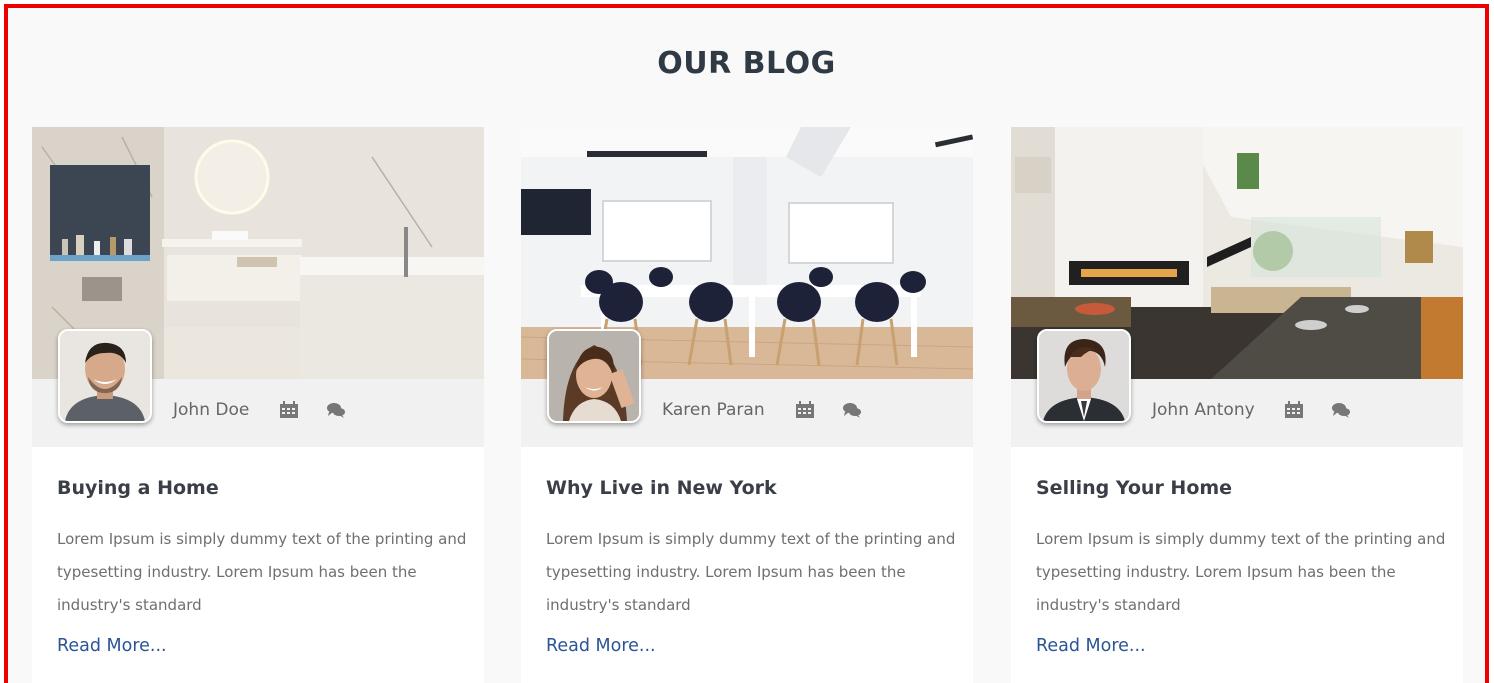  Describe the element at coordinates (211, 410) in the screenshot. I see `post-author: John Doe` at that location.